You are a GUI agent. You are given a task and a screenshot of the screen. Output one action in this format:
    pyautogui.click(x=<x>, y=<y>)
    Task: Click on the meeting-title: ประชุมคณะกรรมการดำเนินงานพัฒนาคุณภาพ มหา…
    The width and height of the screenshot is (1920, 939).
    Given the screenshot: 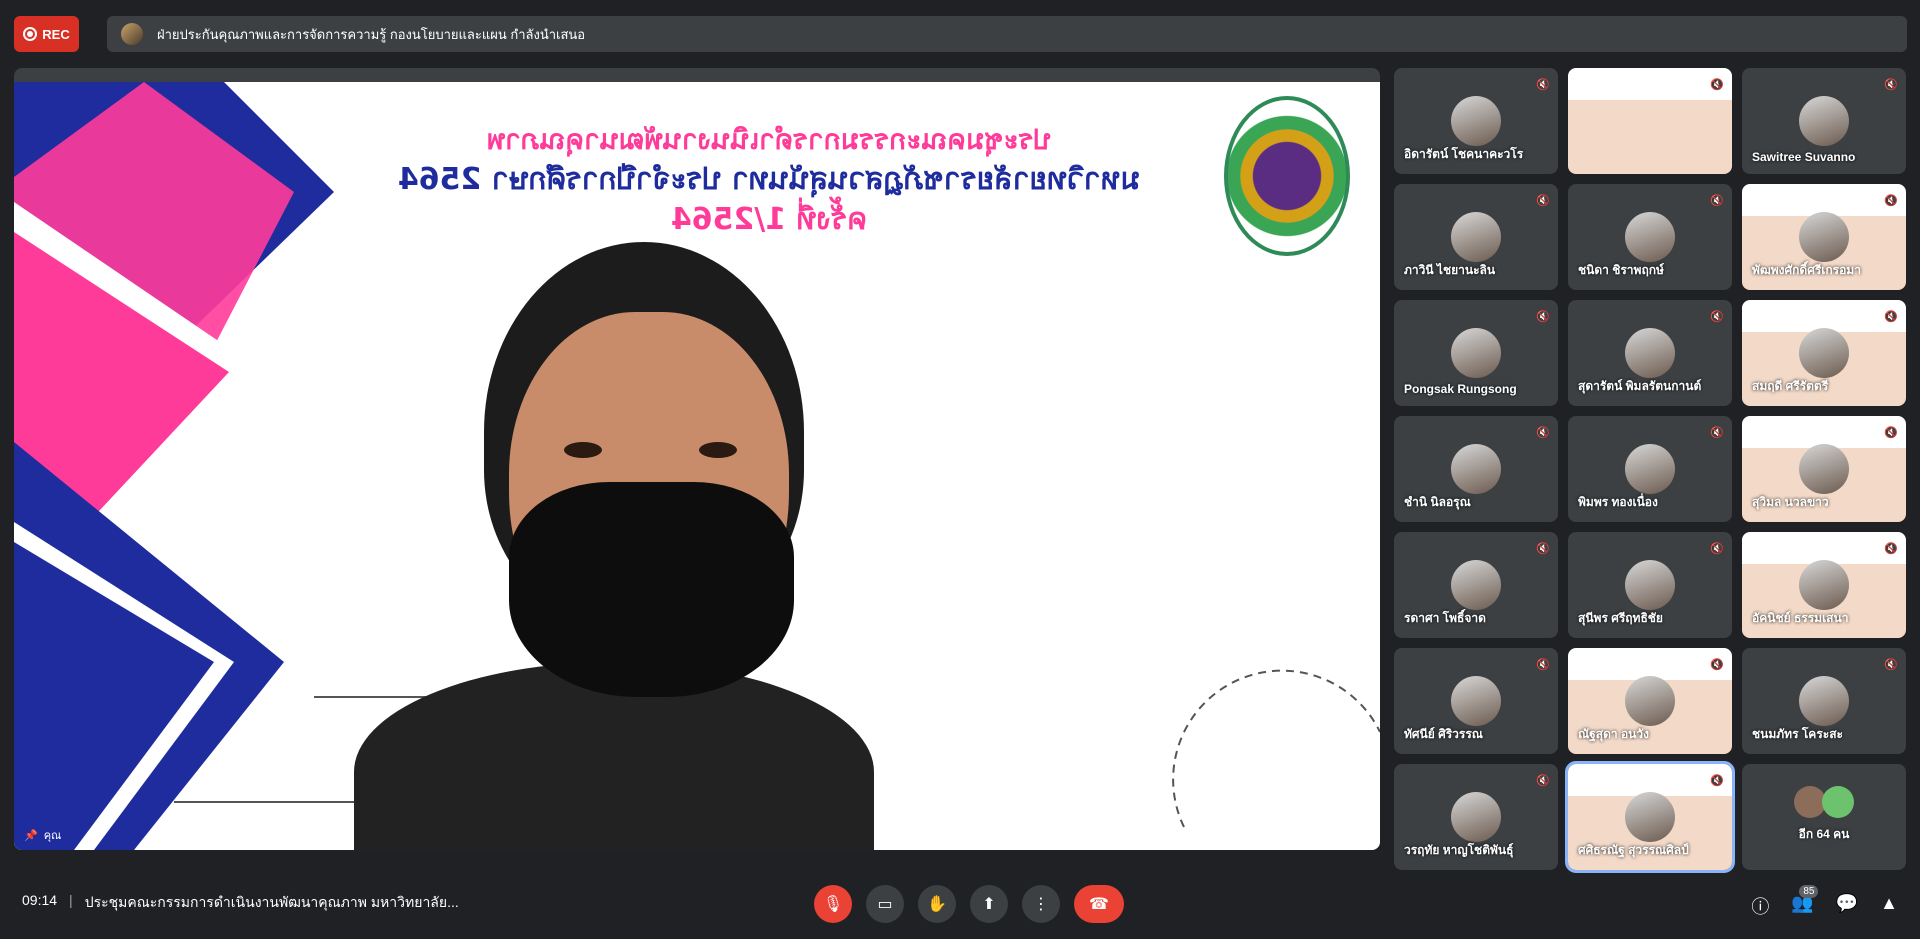 What is the action you would take?
    pyautogui.click(x=272, y=903)
    